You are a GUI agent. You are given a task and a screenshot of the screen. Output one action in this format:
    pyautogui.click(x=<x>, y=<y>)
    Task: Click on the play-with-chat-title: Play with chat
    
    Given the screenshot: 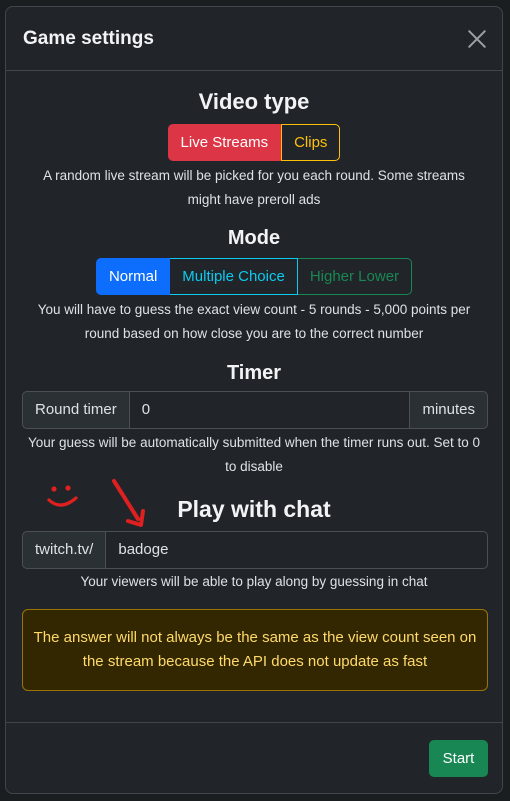 What is the action you would take?
    pyautogui.click(x=254, y=509)
    